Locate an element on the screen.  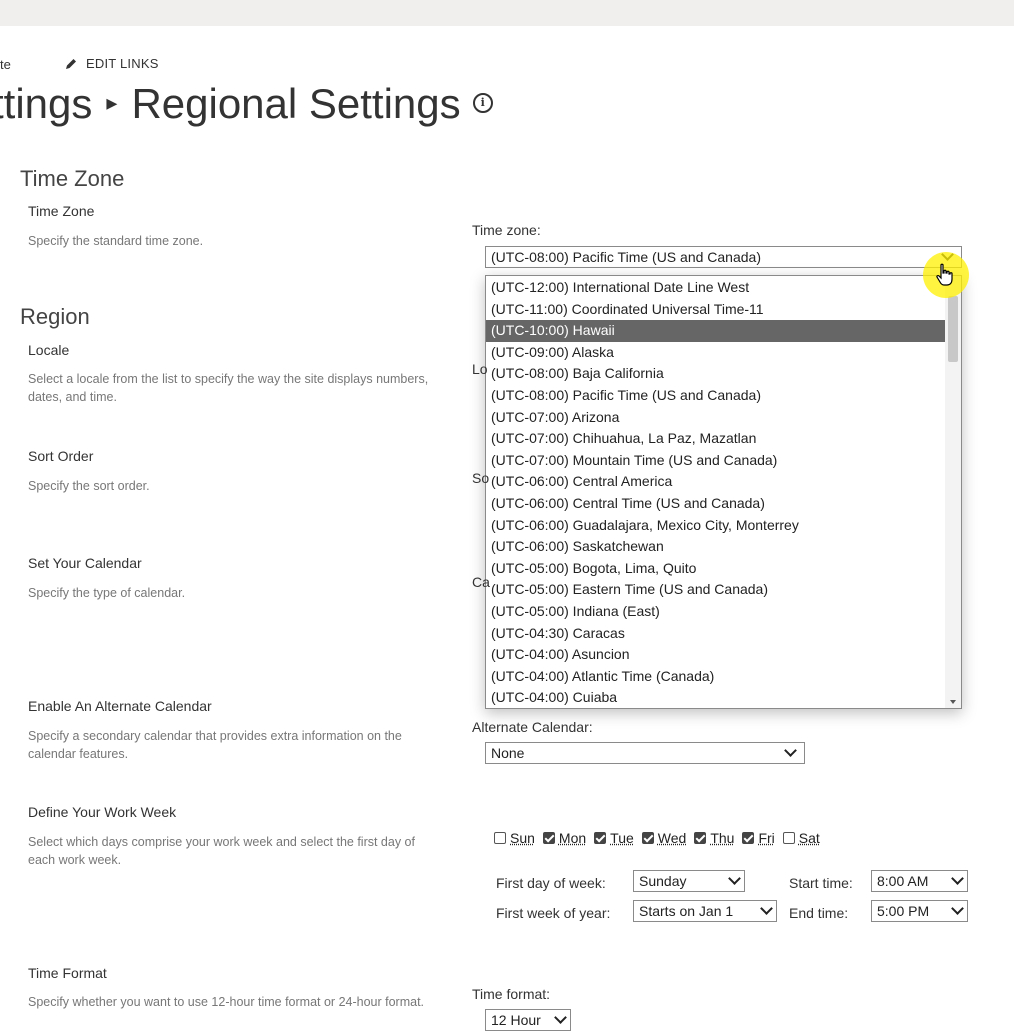
section-heading-time-zone: Time Zone is located at coordinates (72, 178).